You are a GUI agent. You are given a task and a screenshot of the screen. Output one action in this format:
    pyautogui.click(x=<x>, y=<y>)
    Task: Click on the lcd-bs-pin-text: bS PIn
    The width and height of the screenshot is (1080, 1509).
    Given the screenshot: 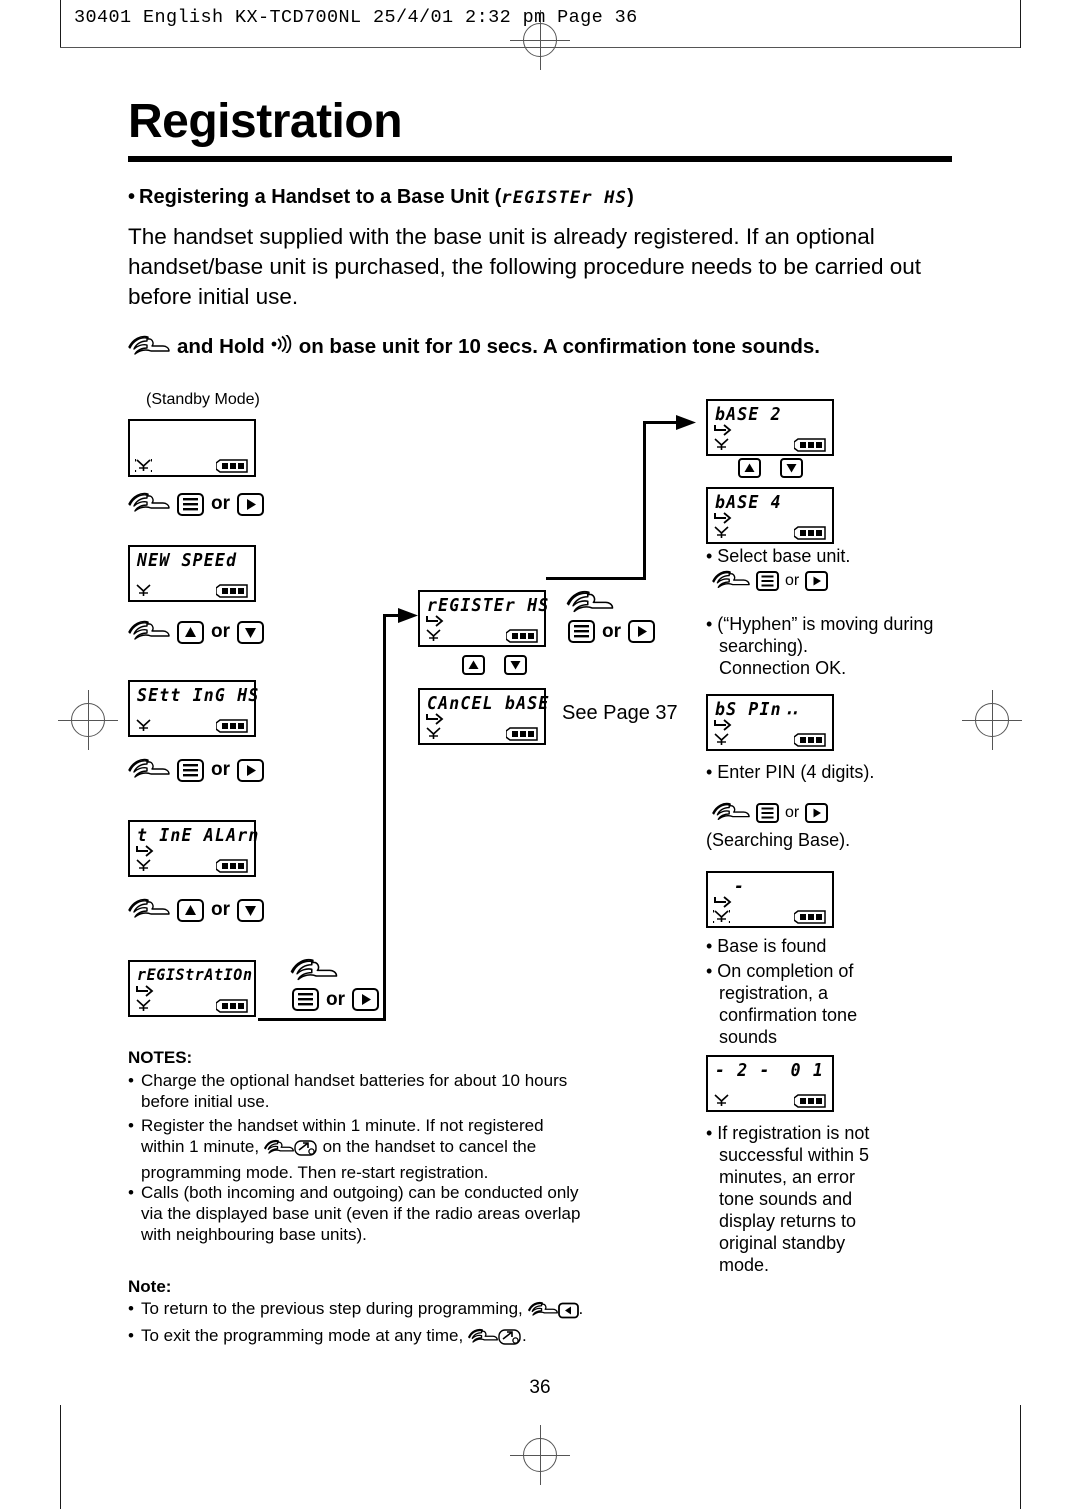 What is the action you would take?
    pyautogui.click(x=748, y=709)
    